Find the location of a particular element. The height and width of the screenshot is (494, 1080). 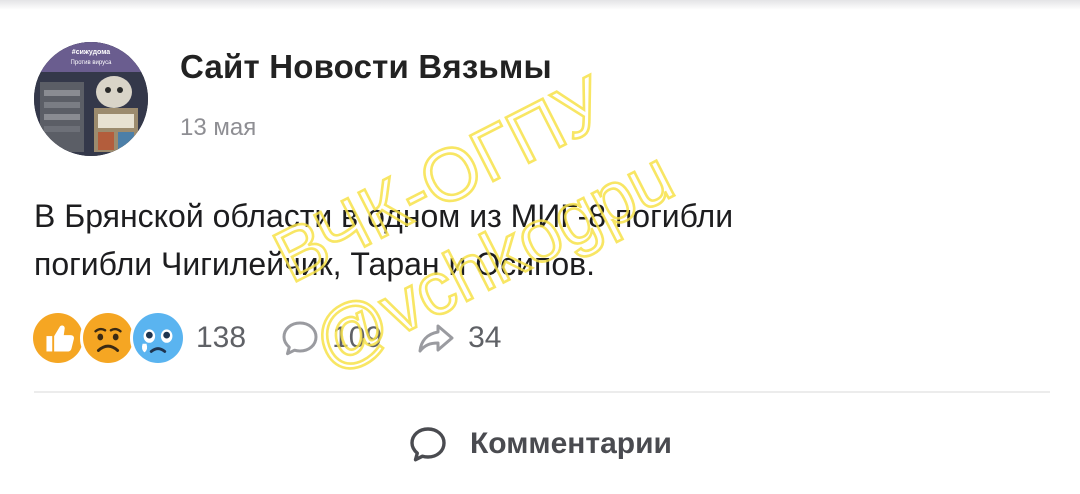

shares-count: 34 is located at coordinates (485, 337).